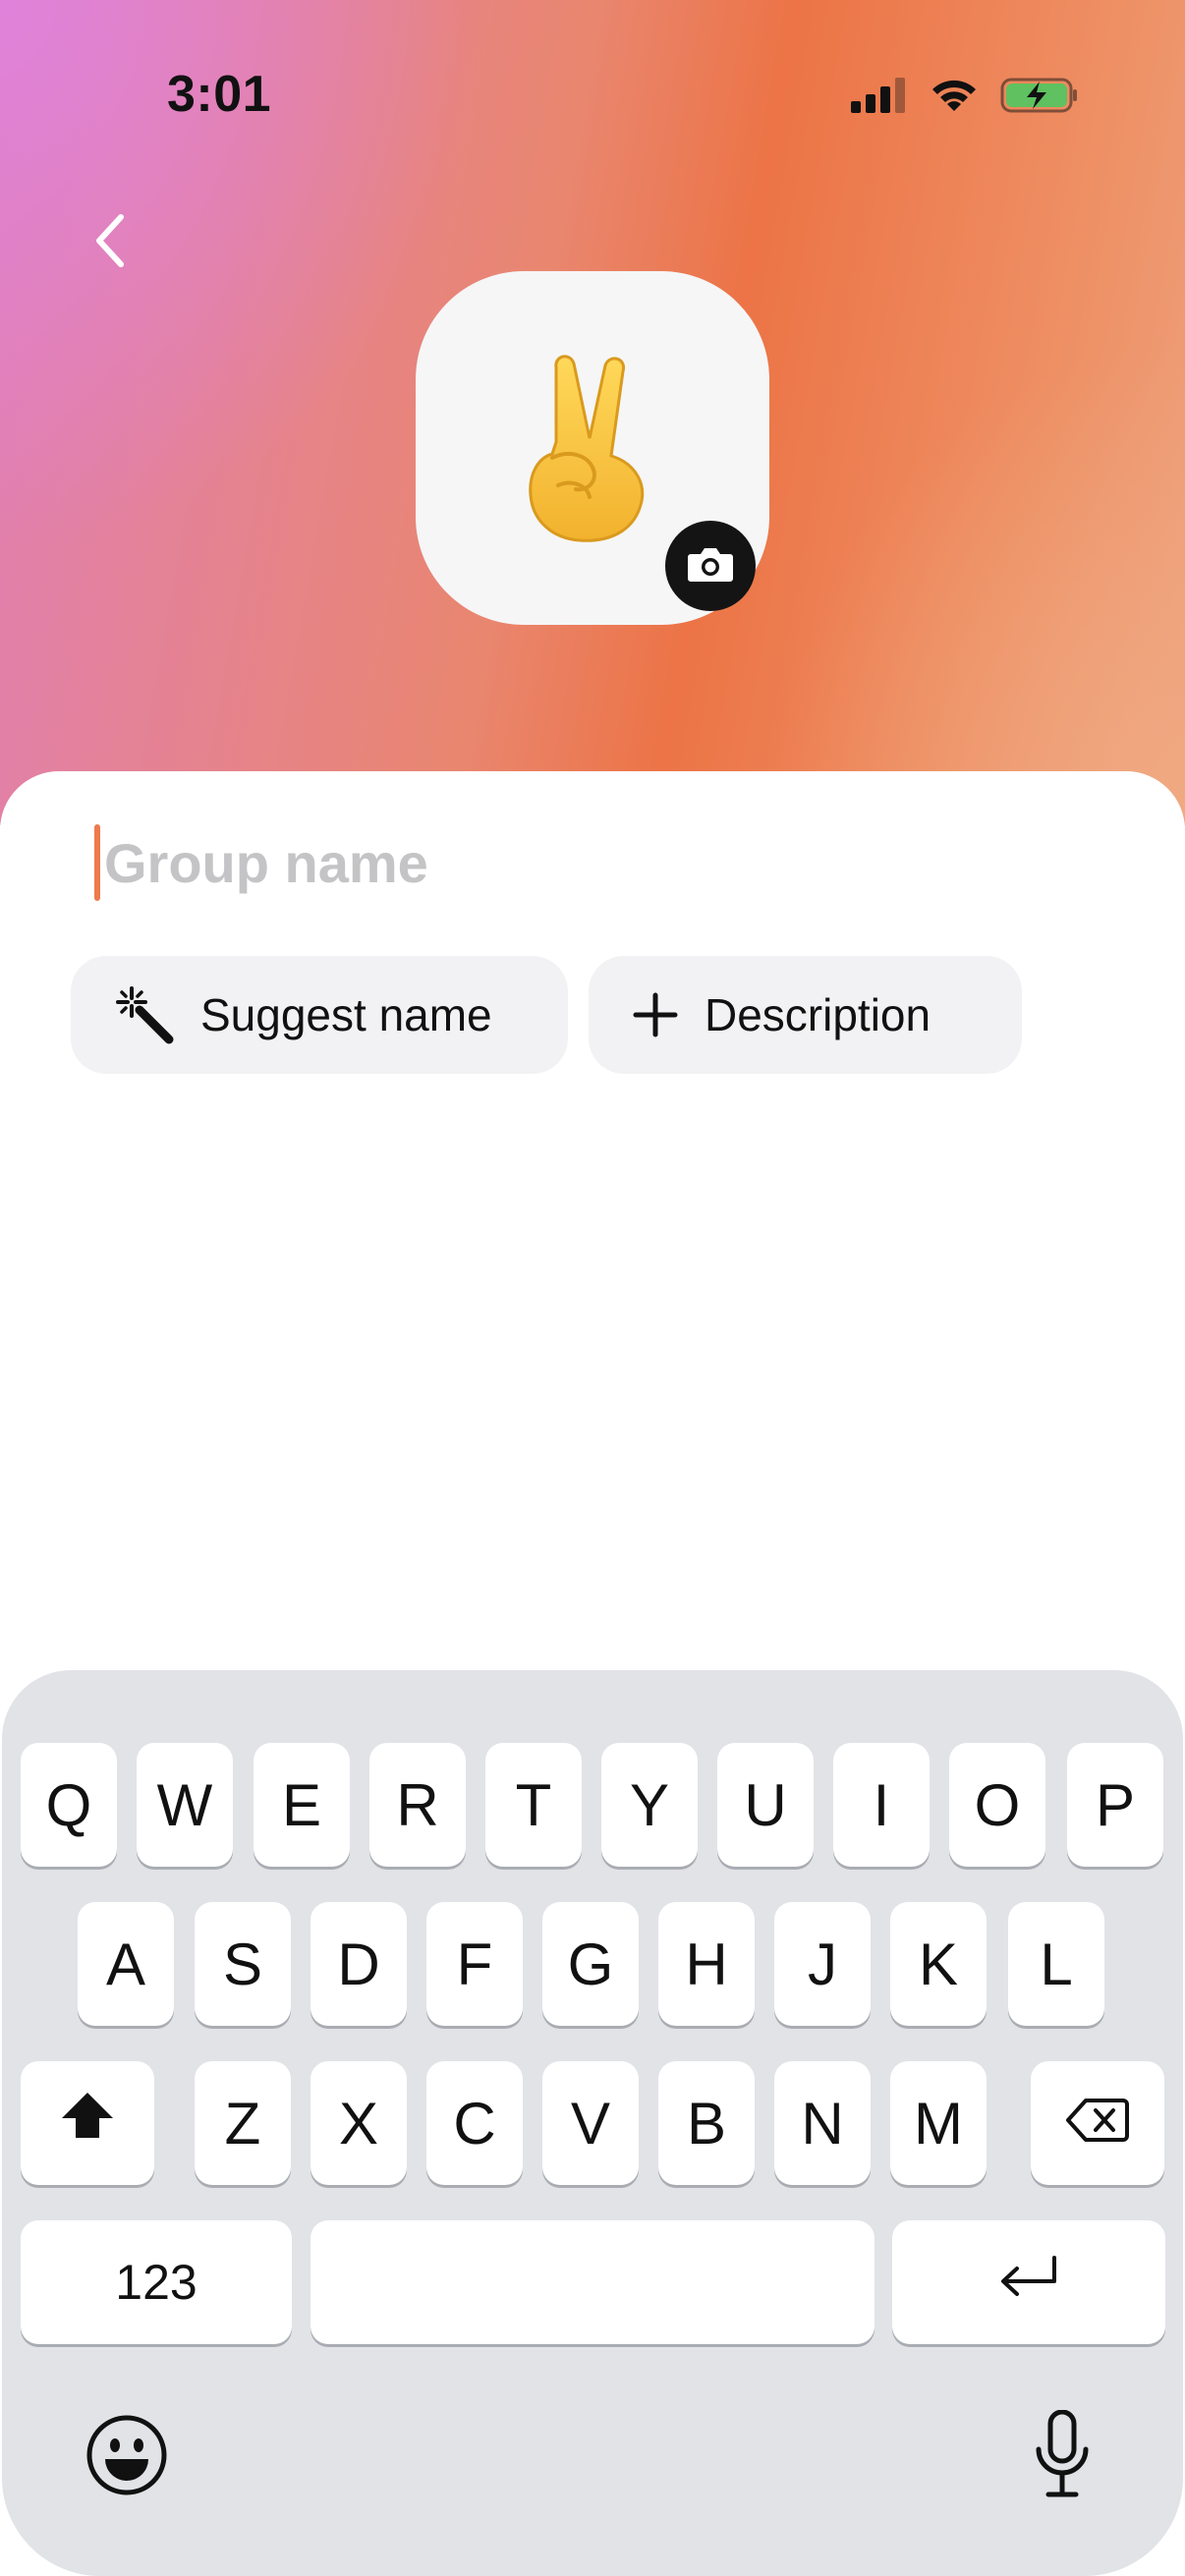 The image size is (1185, 2576). What do you see at coordinates (69, 1805) in the screenshot?
I see `key-q: Q` at bounding box center [69, 1805].